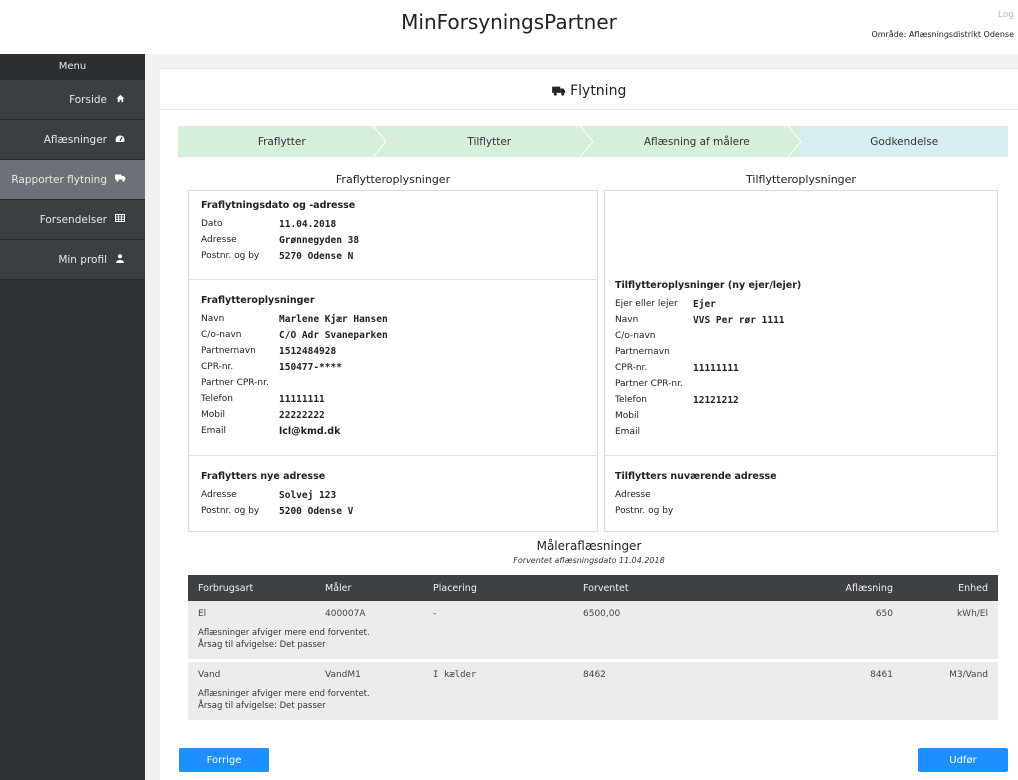 The image size is (1018, 780). Describe the element at coordinates (72, 67) in the screenshot. I see `menu-heading: Menu` at that location.